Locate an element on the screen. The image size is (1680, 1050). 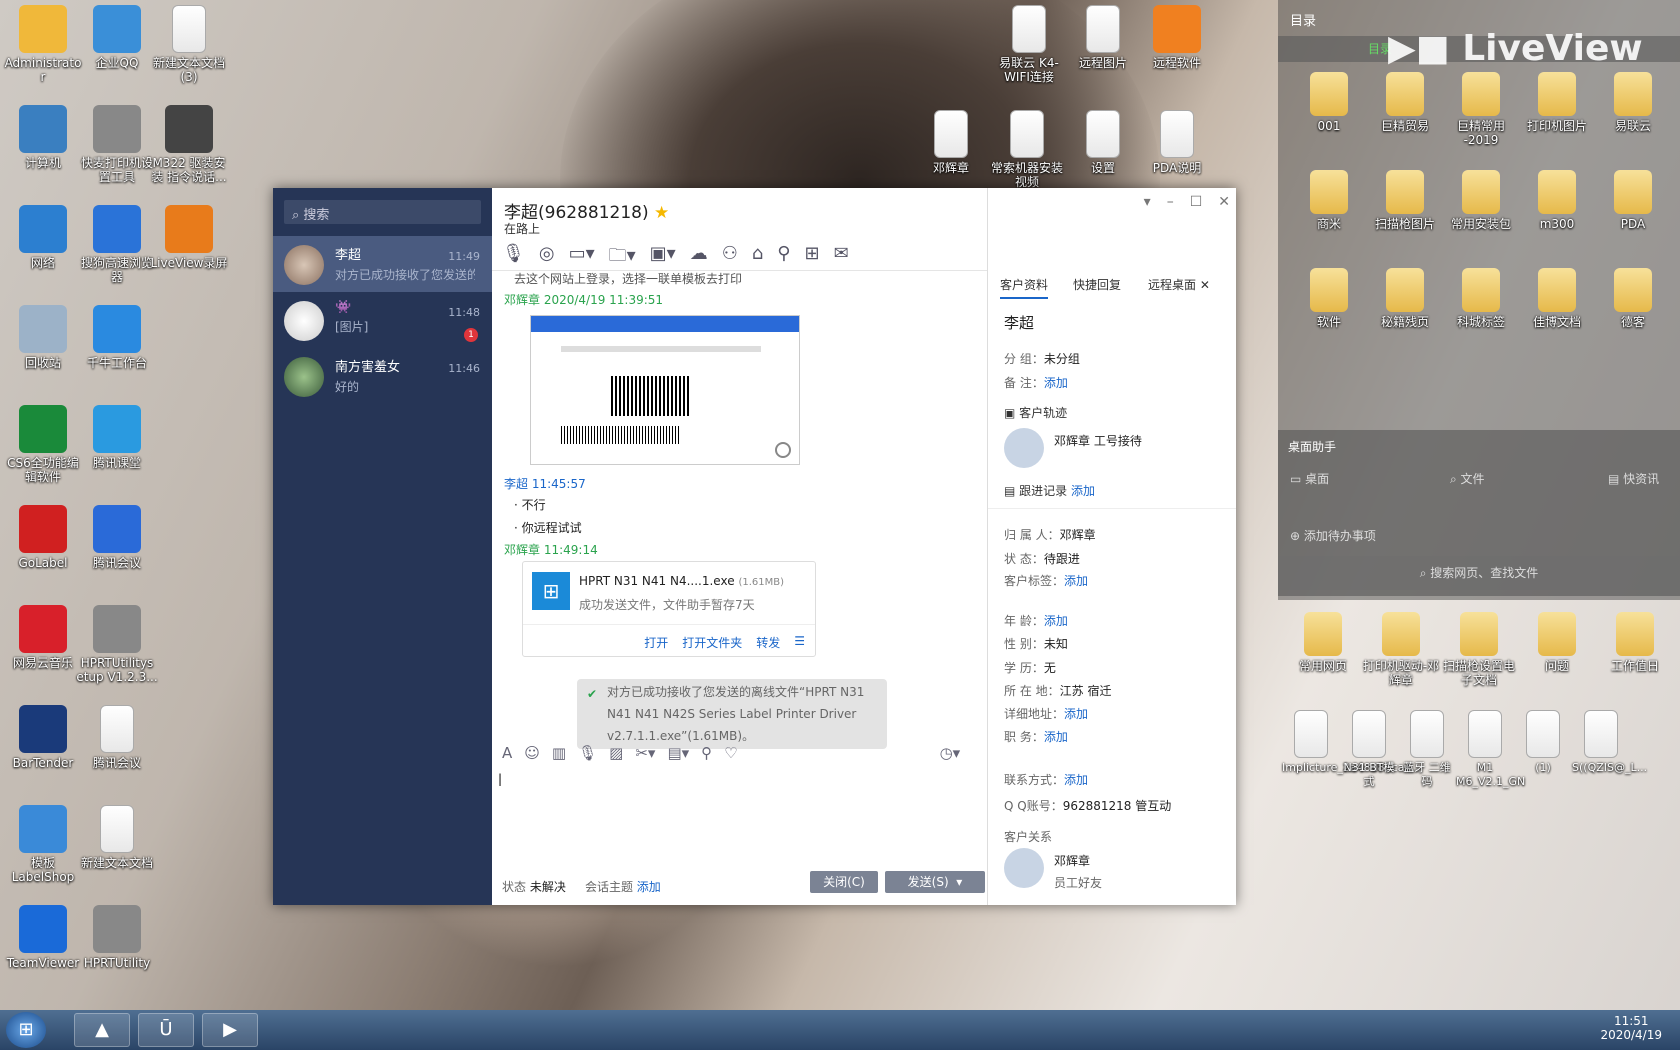
image-icon: ▨ is located at coordinates (616, 753).